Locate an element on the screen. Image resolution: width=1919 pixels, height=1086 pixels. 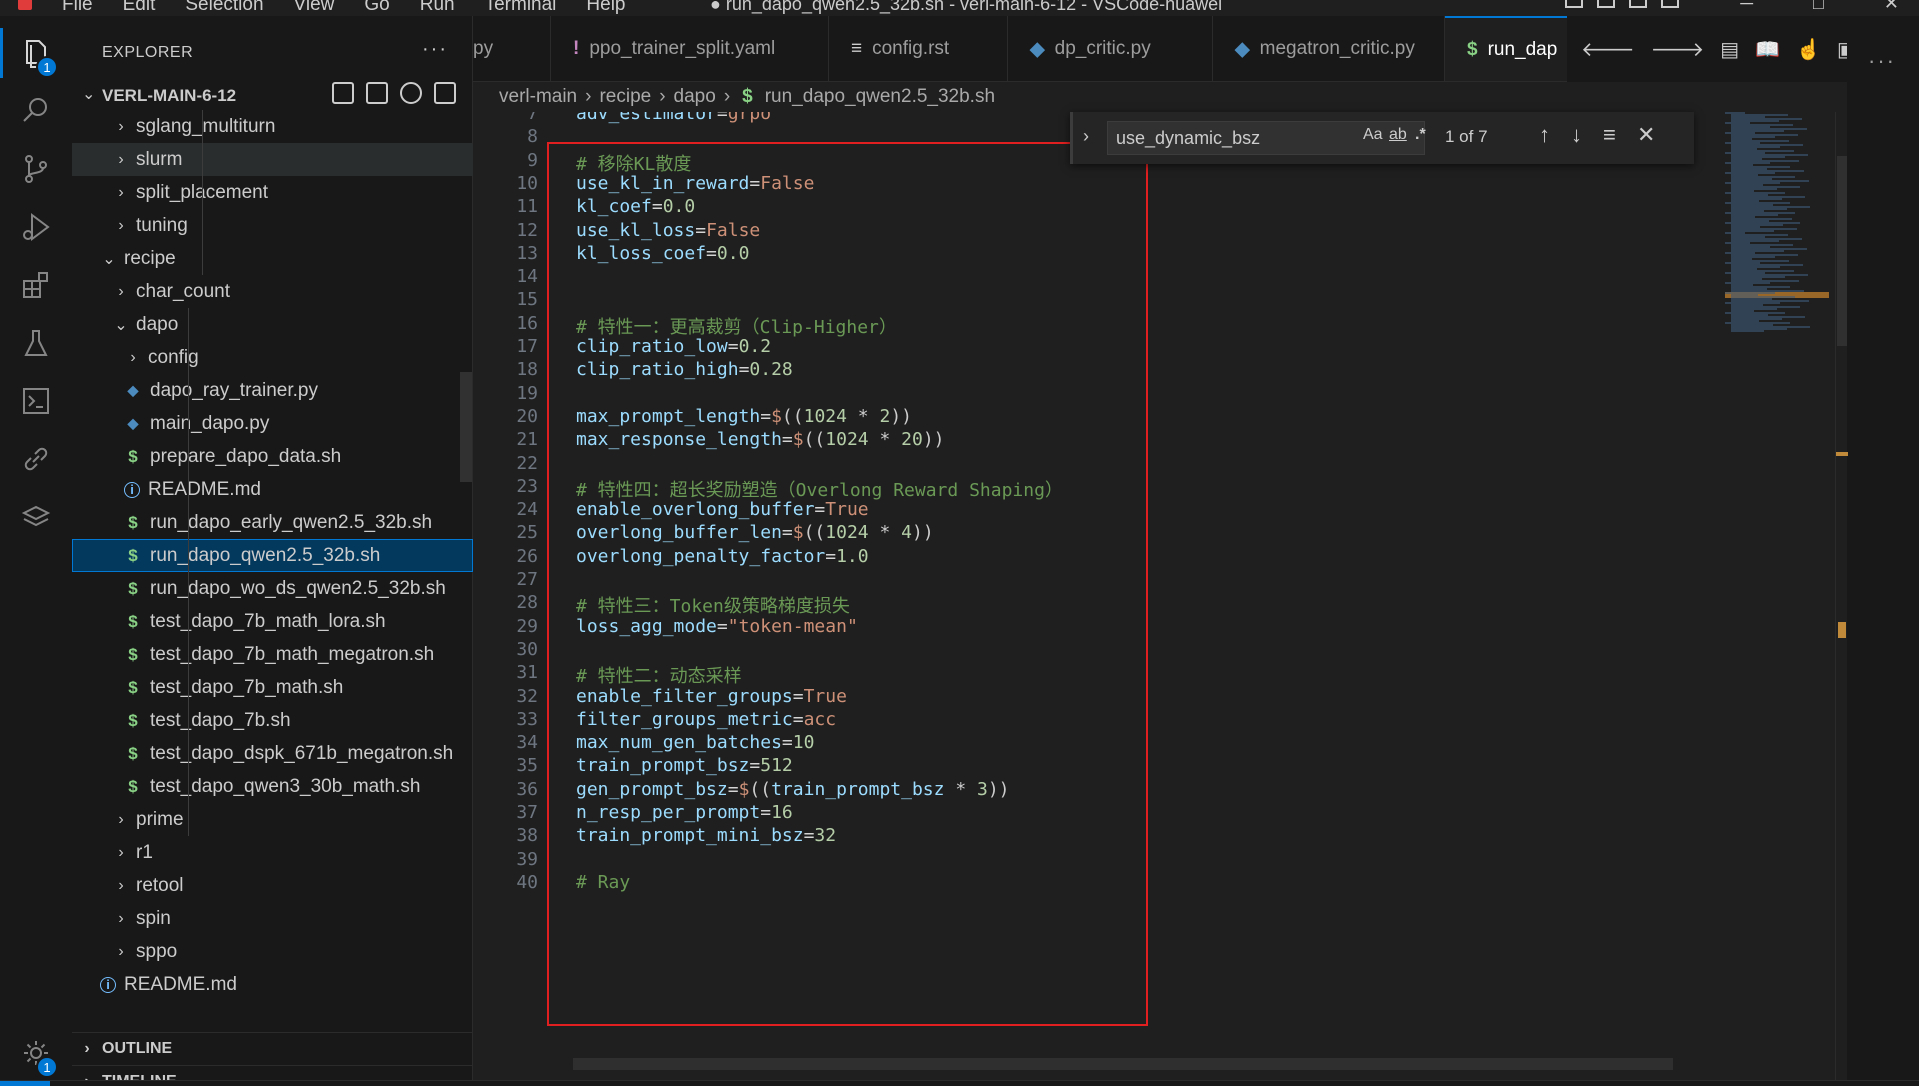
editor-vertical-scrollbar is located at coordinates (1841, 599).